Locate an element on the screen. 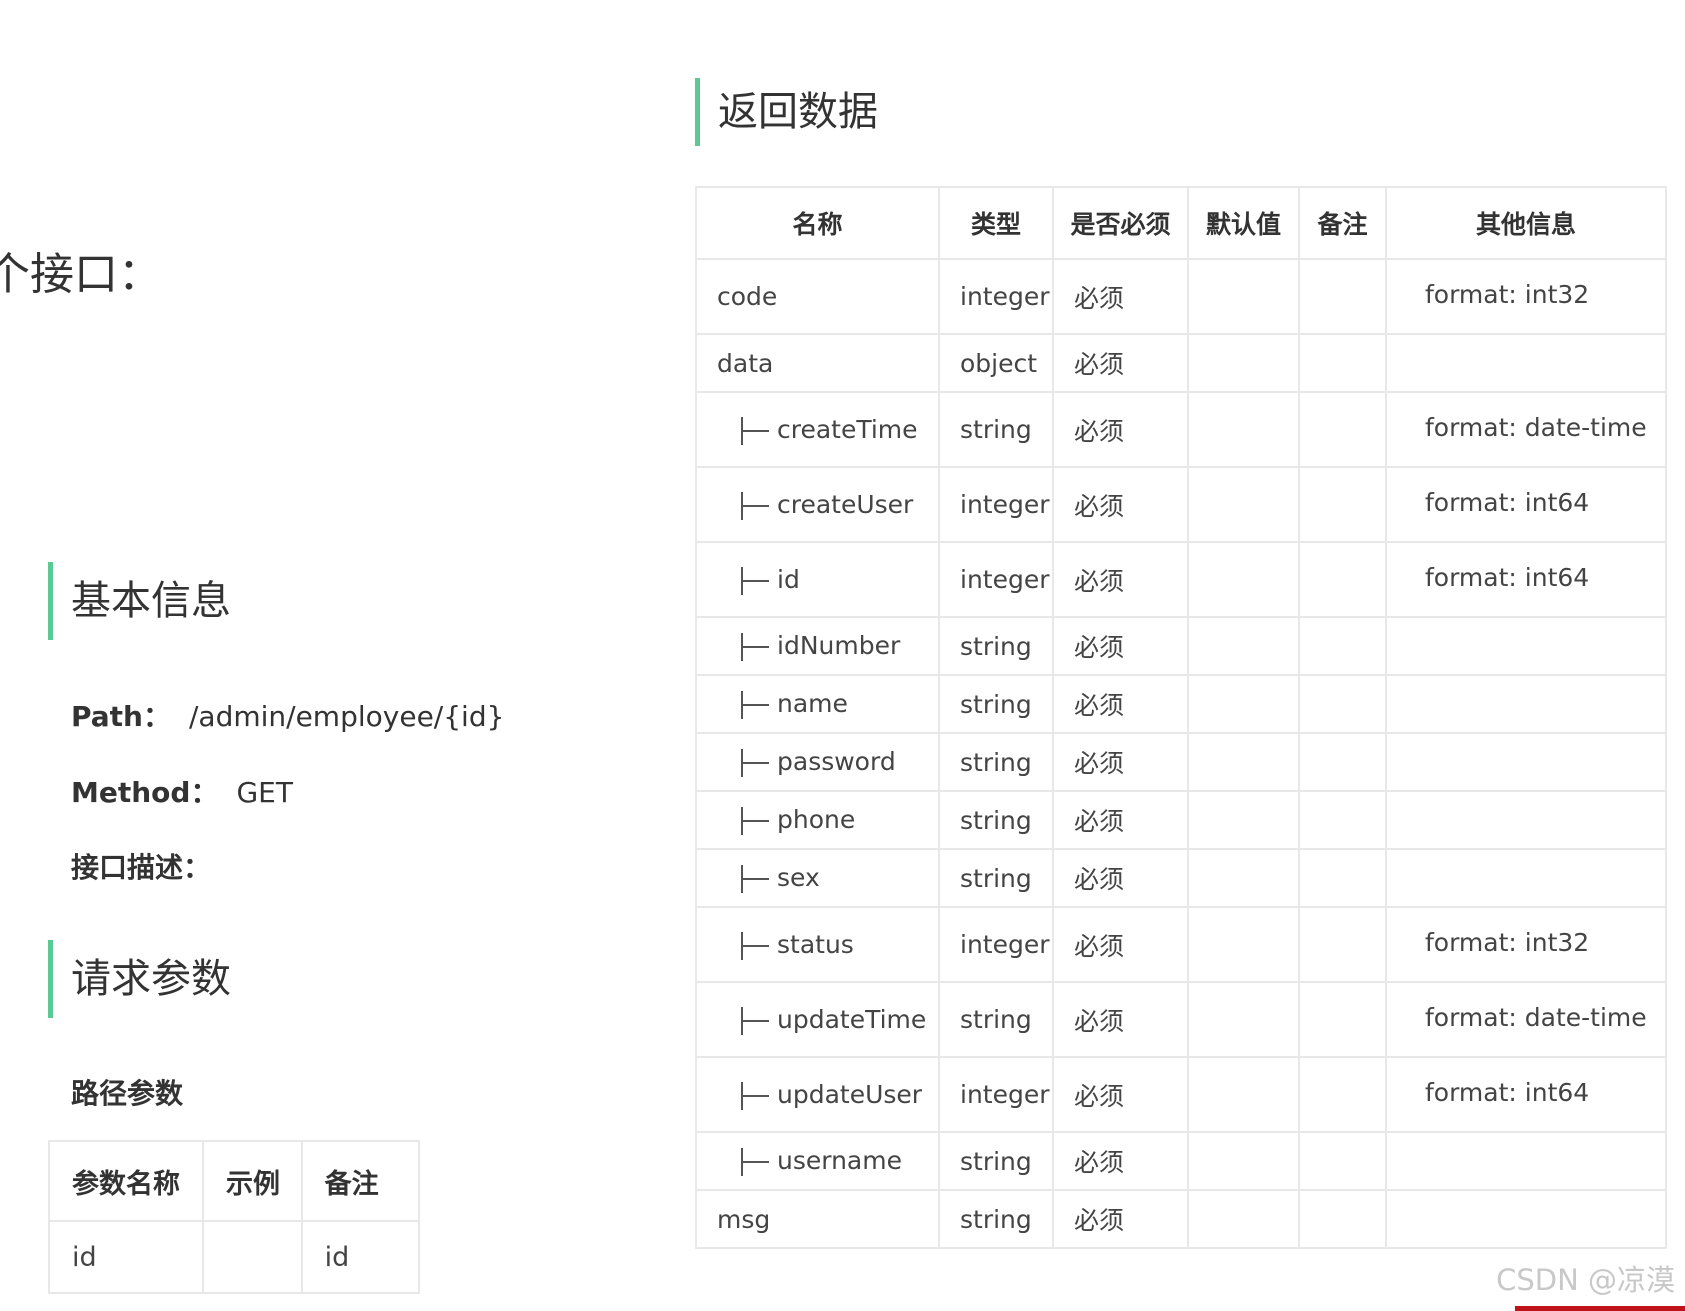 Image resolution: width=1685 pixels, height=1311 pixels. header-type: 类型 is located at coordinates (996, 223).